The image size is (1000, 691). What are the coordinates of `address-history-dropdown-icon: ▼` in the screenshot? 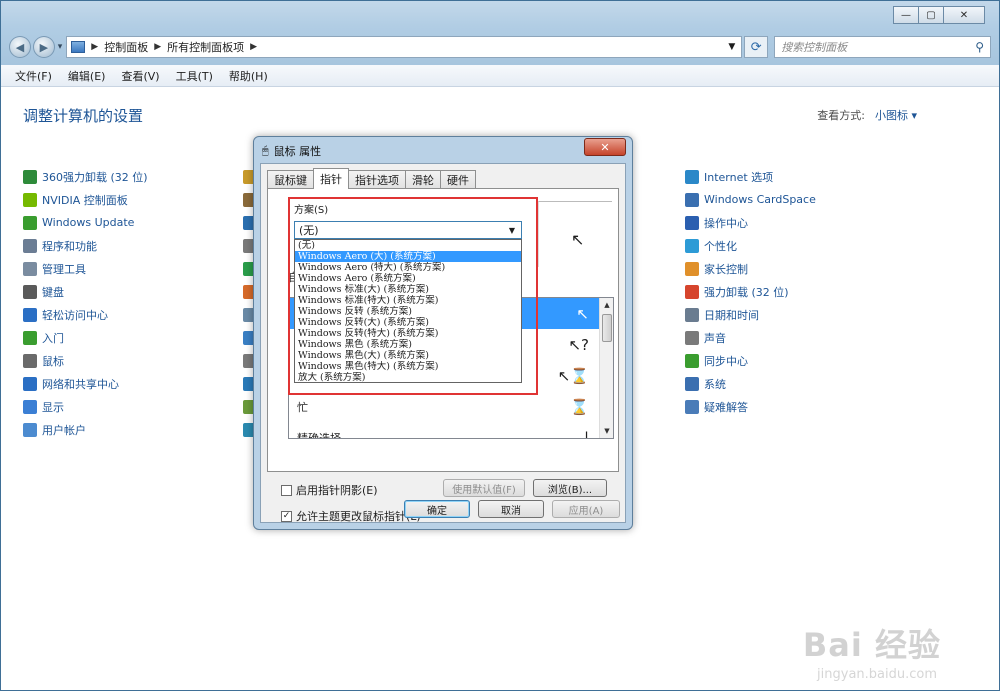 It's located at (734, 47).